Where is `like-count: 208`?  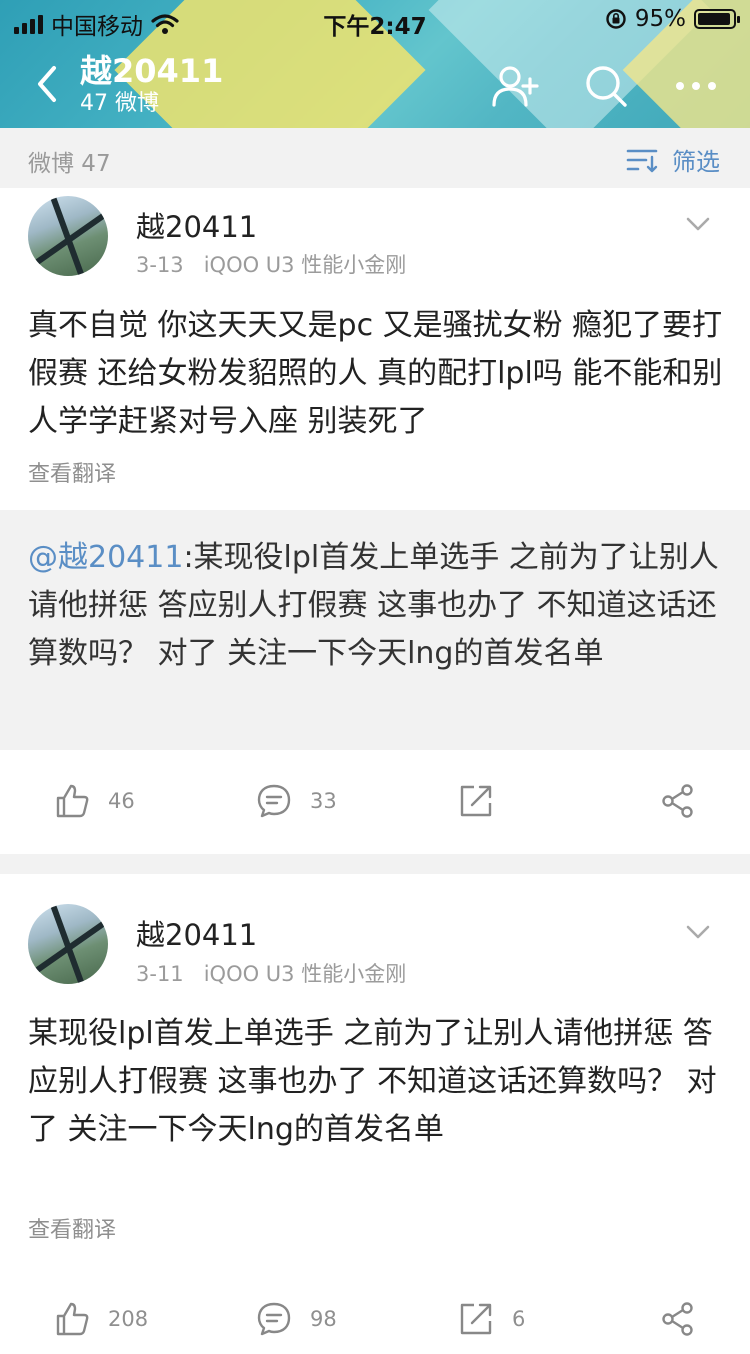
like-count: 208 is located at coordinates (128, 1319).